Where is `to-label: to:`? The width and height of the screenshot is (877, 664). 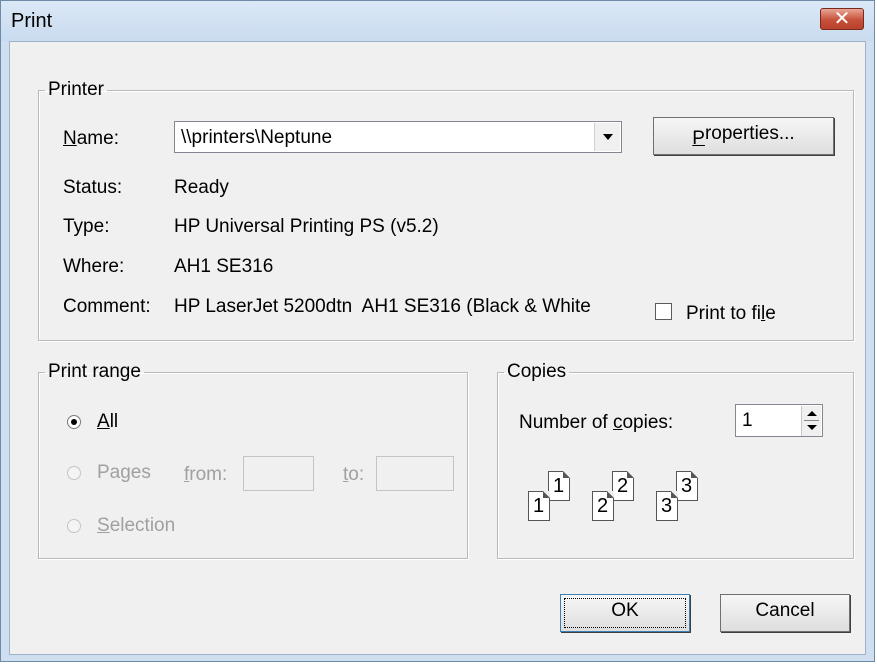
to-label: to: is located at coordinates (354, 474).